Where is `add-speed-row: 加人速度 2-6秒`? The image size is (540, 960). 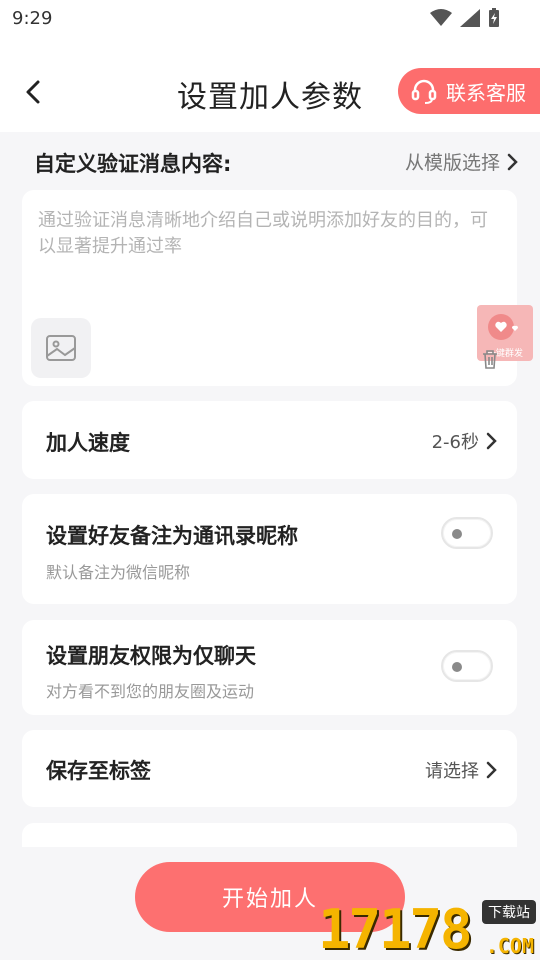
add-speed-row: 加人速度 2-6秒 is located at coordinates (269, 440).